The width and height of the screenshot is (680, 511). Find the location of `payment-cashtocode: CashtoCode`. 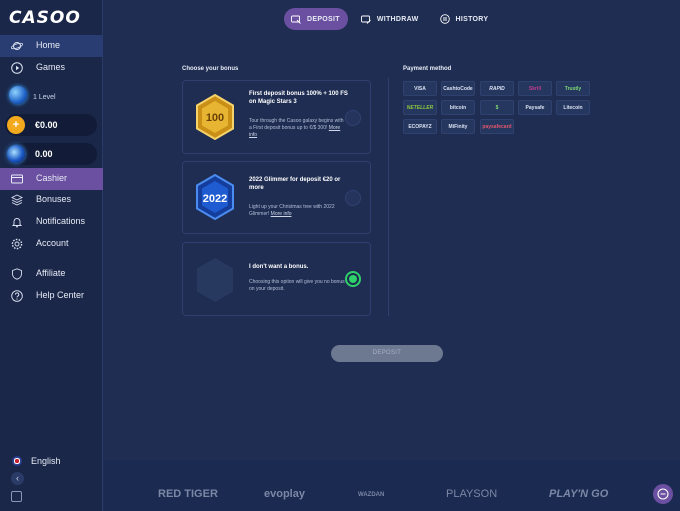

payment-cashtocode: CashtoCode is located at coordinates (458, 88).